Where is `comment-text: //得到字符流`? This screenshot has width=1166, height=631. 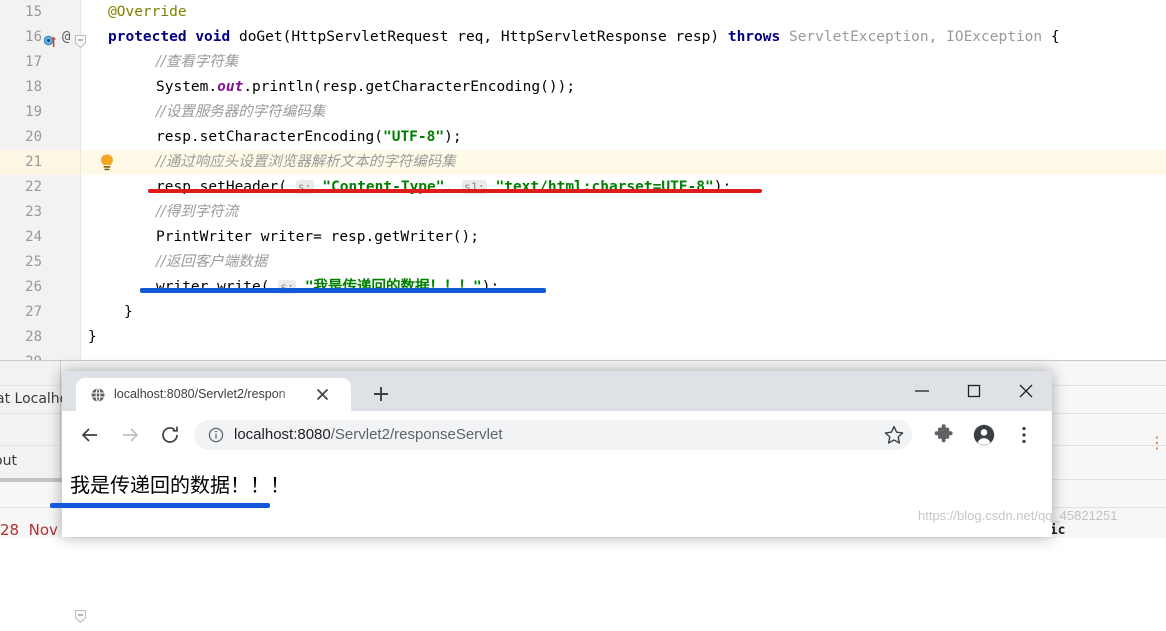
comment-text: //得到字符流 is located at coordinates (197, 212).